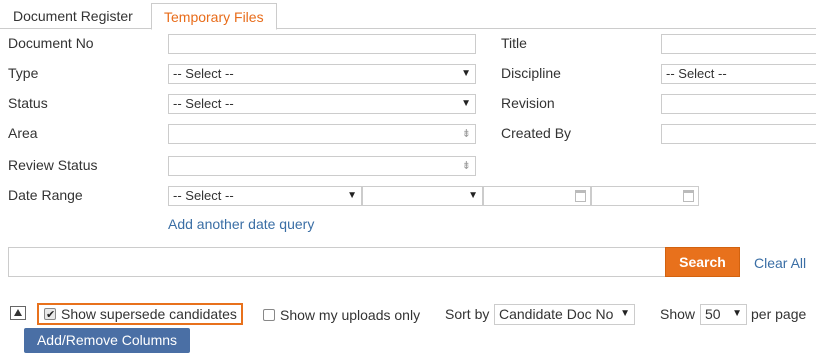 This screenshot has width=816, height=357. What do you see at coordinates (214, 16) in the screenshot?
I see `tab-temporary-files: Temporary Files` at bounding box center [214, 16].